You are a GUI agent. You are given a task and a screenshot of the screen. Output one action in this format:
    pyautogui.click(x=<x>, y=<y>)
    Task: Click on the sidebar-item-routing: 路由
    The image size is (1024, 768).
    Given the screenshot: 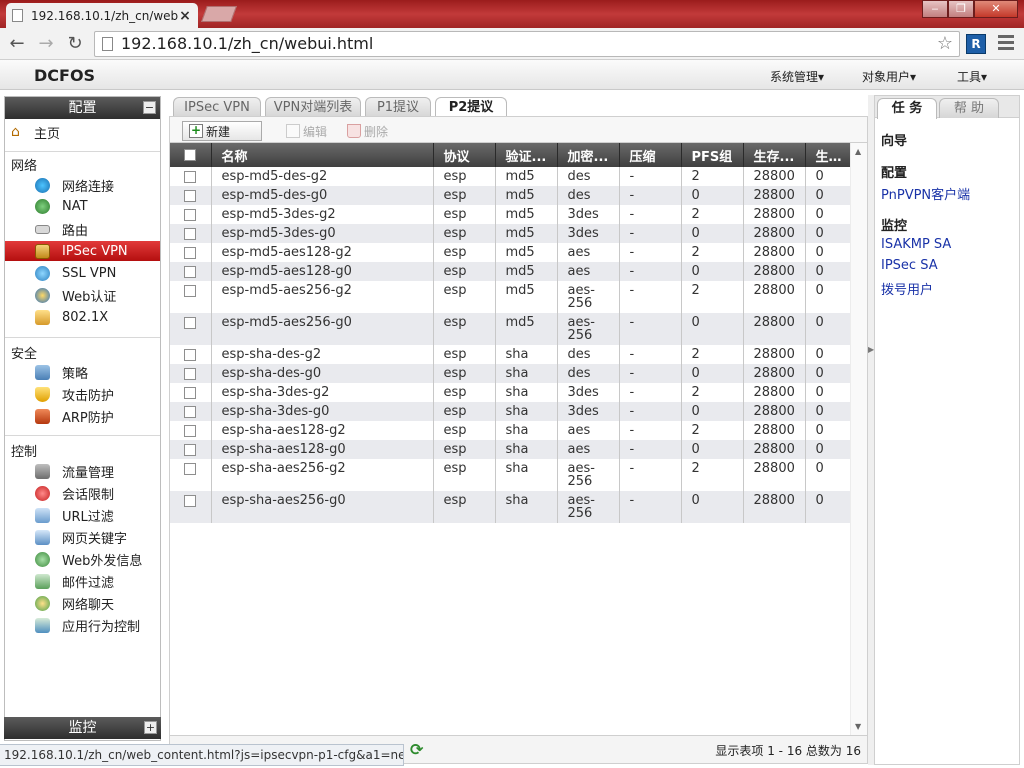 What is the action you would take?
    pyautogui.click(x=82, y=229)
    